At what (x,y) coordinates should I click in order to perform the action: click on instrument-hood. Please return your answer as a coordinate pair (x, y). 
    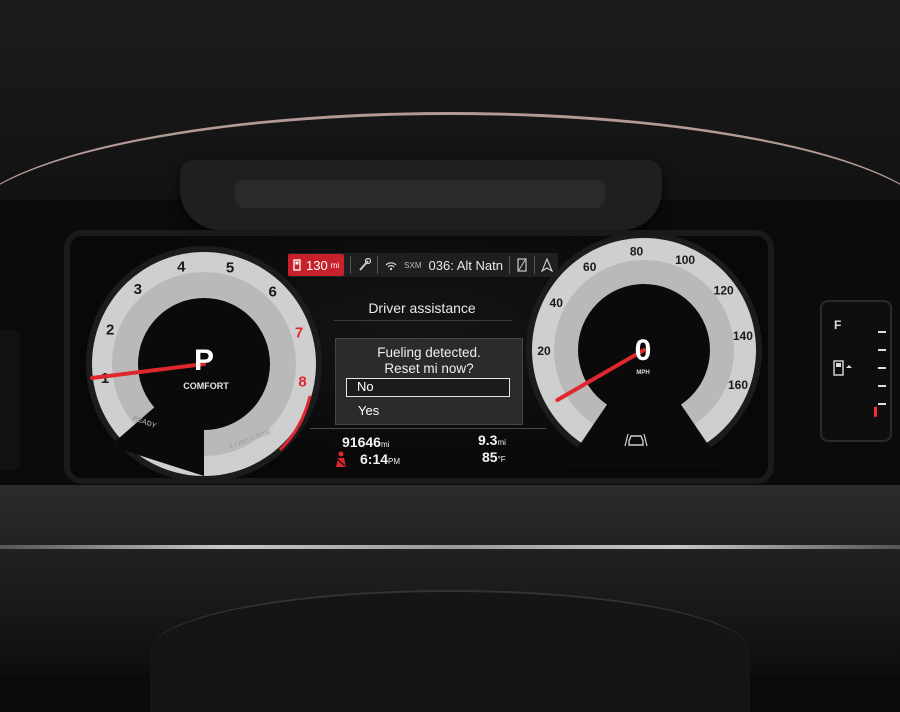
    Looking at the image, I should click on (421, 195).